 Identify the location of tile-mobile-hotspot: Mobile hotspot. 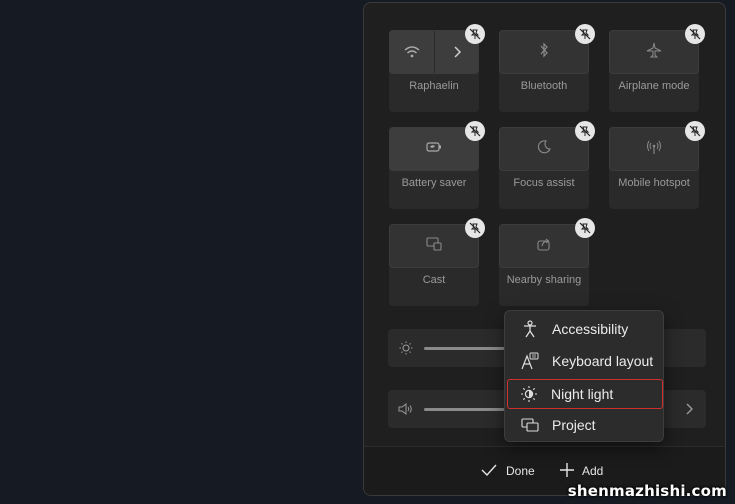
(657, 165).